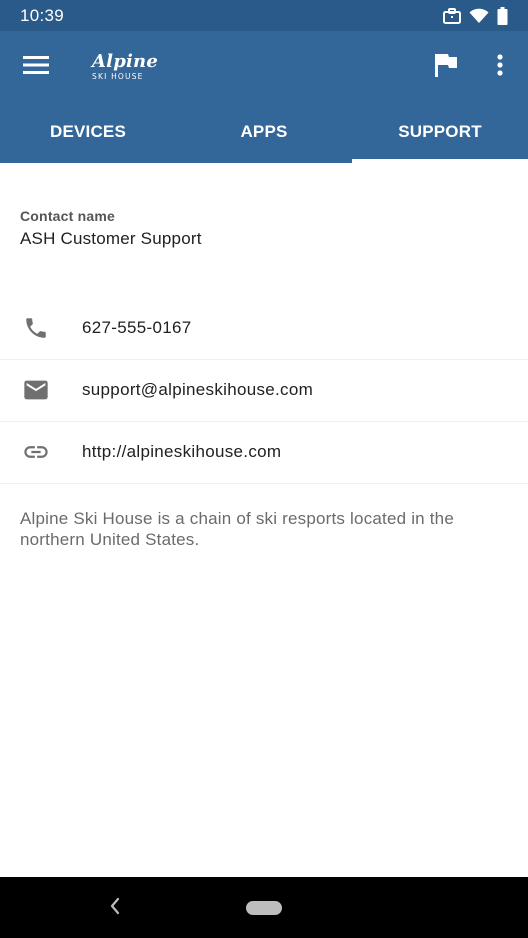  I want to click on tab-label: APPS, so click(264, 131).